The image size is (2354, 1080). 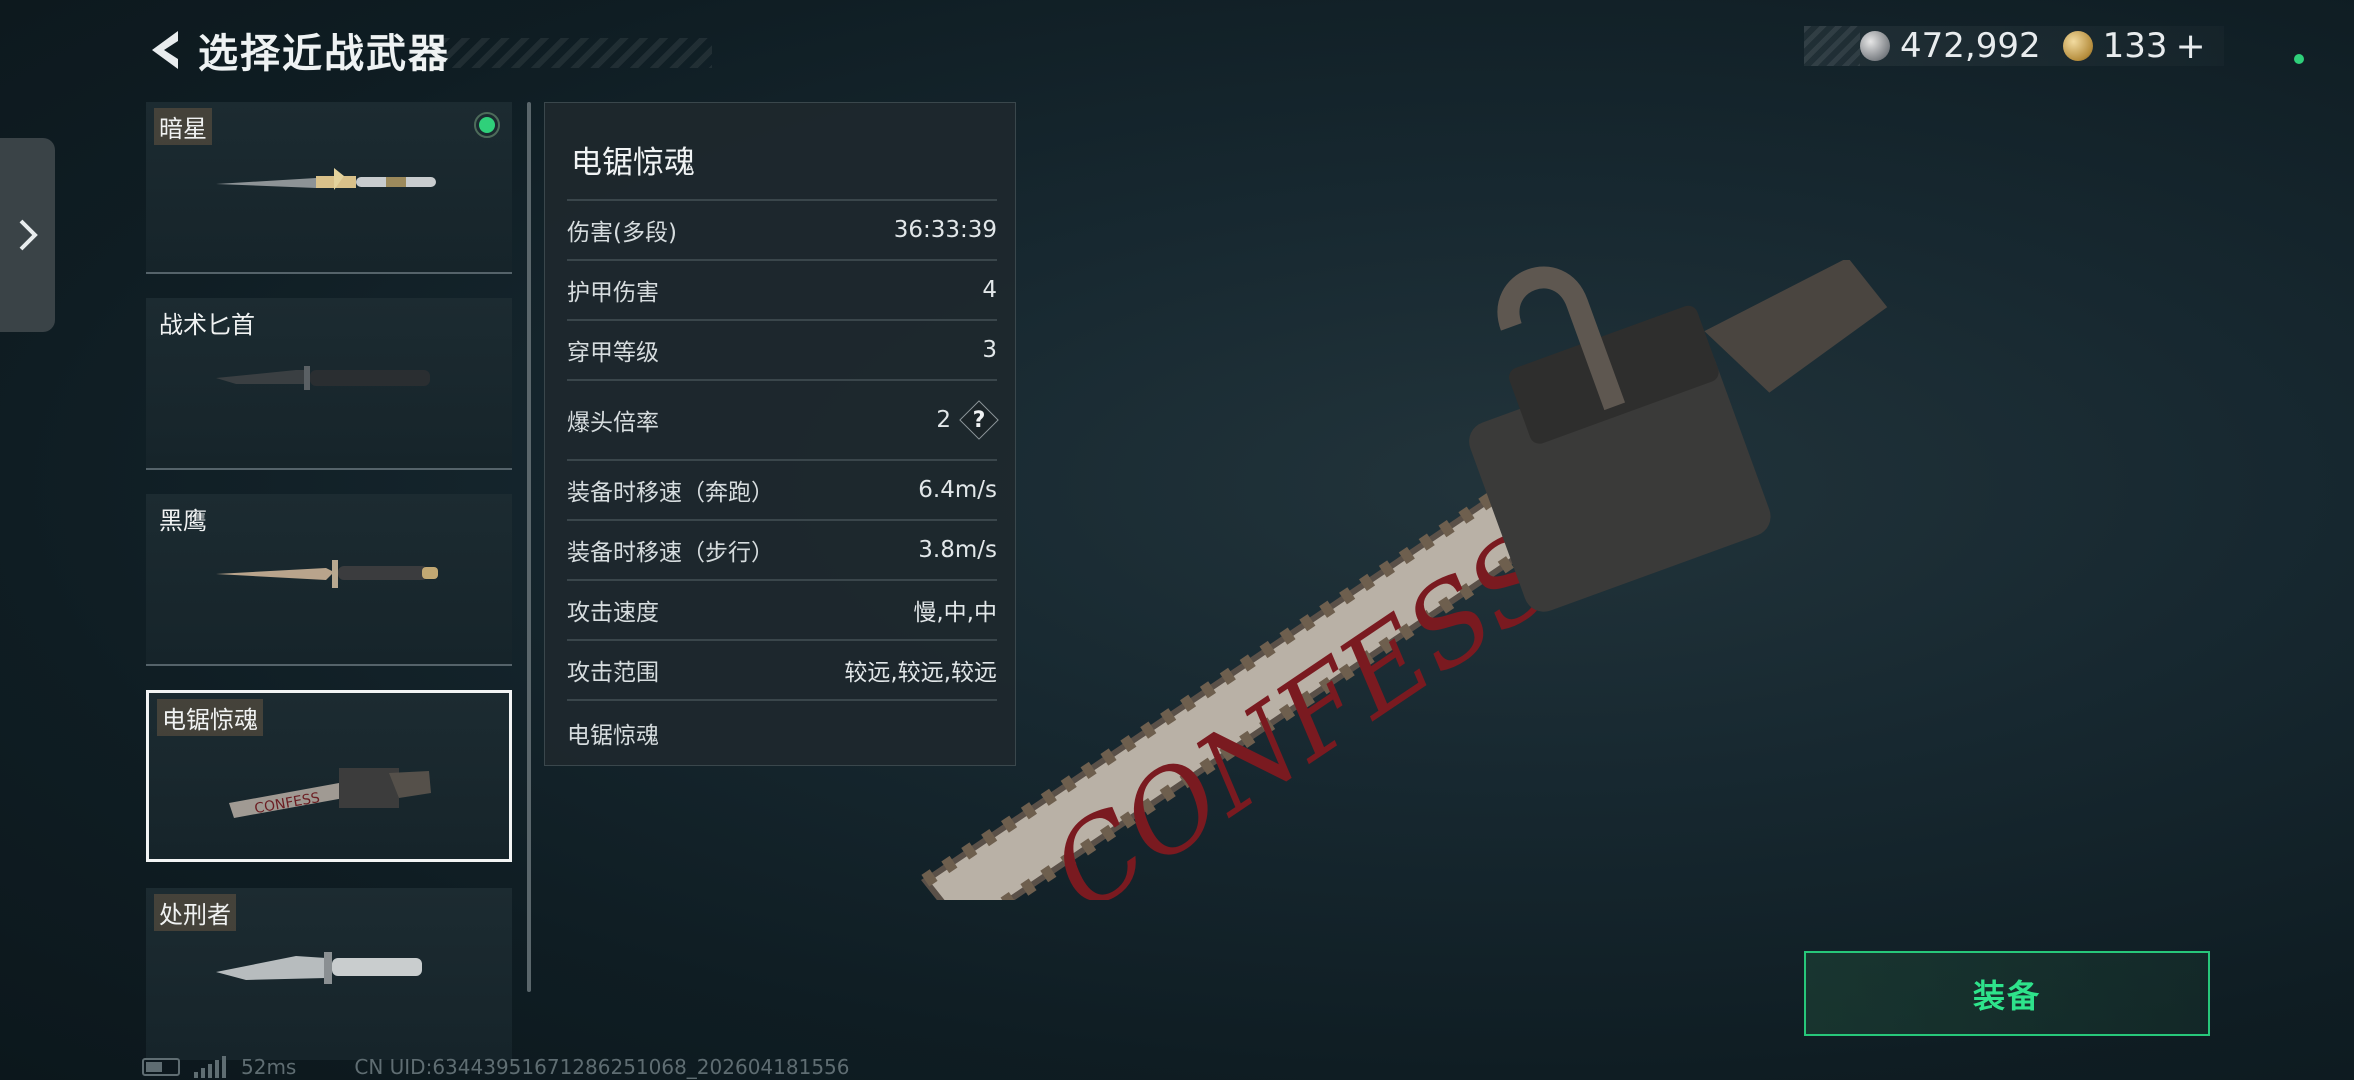 I want to click on equipped-indicator, so click(x=487, y=125).